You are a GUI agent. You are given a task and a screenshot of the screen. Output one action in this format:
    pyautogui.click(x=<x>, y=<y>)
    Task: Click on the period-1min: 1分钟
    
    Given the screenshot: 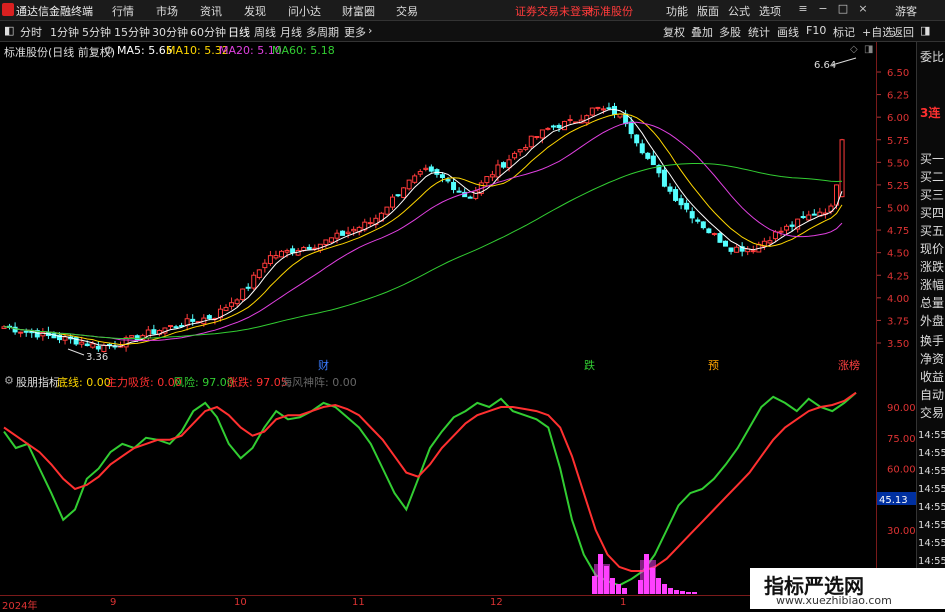 What is the action you would take?
    pyautogui.click(x=64, y=32)
    